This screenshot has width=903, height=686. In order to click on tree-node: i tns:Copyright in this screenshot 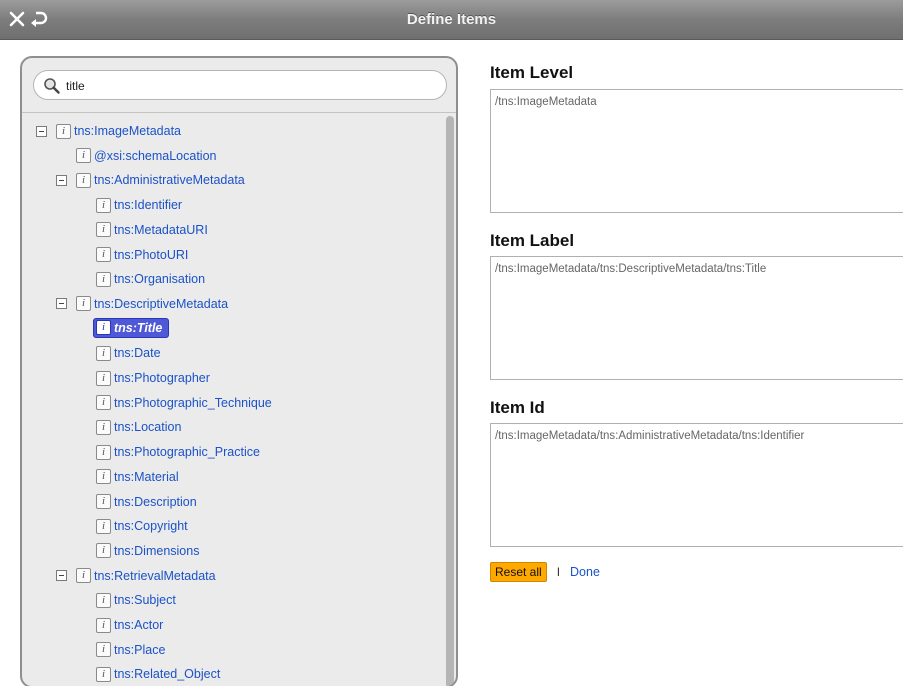, I will do `click(142, 526)`.